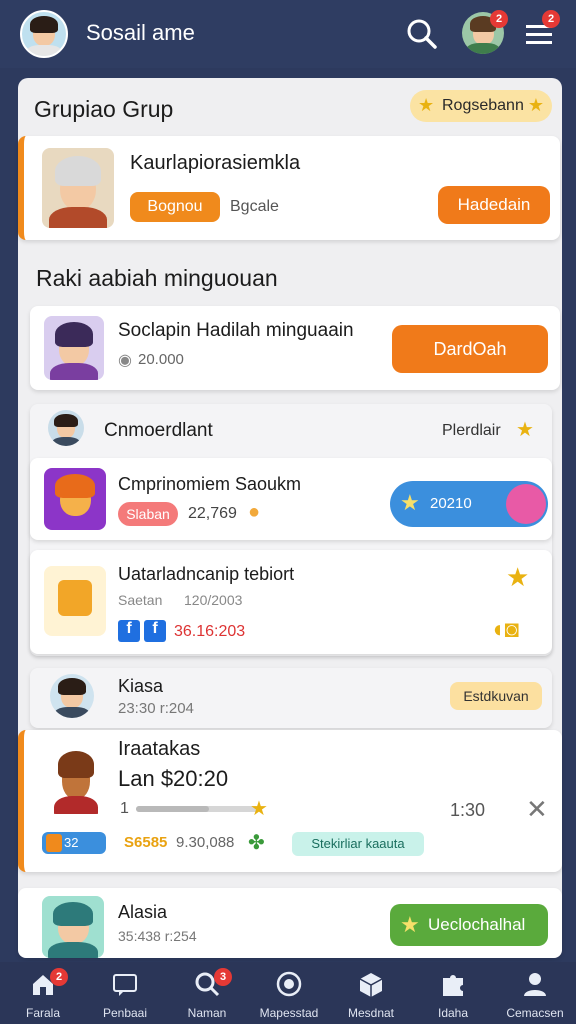  Describe the element at coordinates (159, 749) in the screenshot. I see `iraatakas-name: Iraatakas` at that location.